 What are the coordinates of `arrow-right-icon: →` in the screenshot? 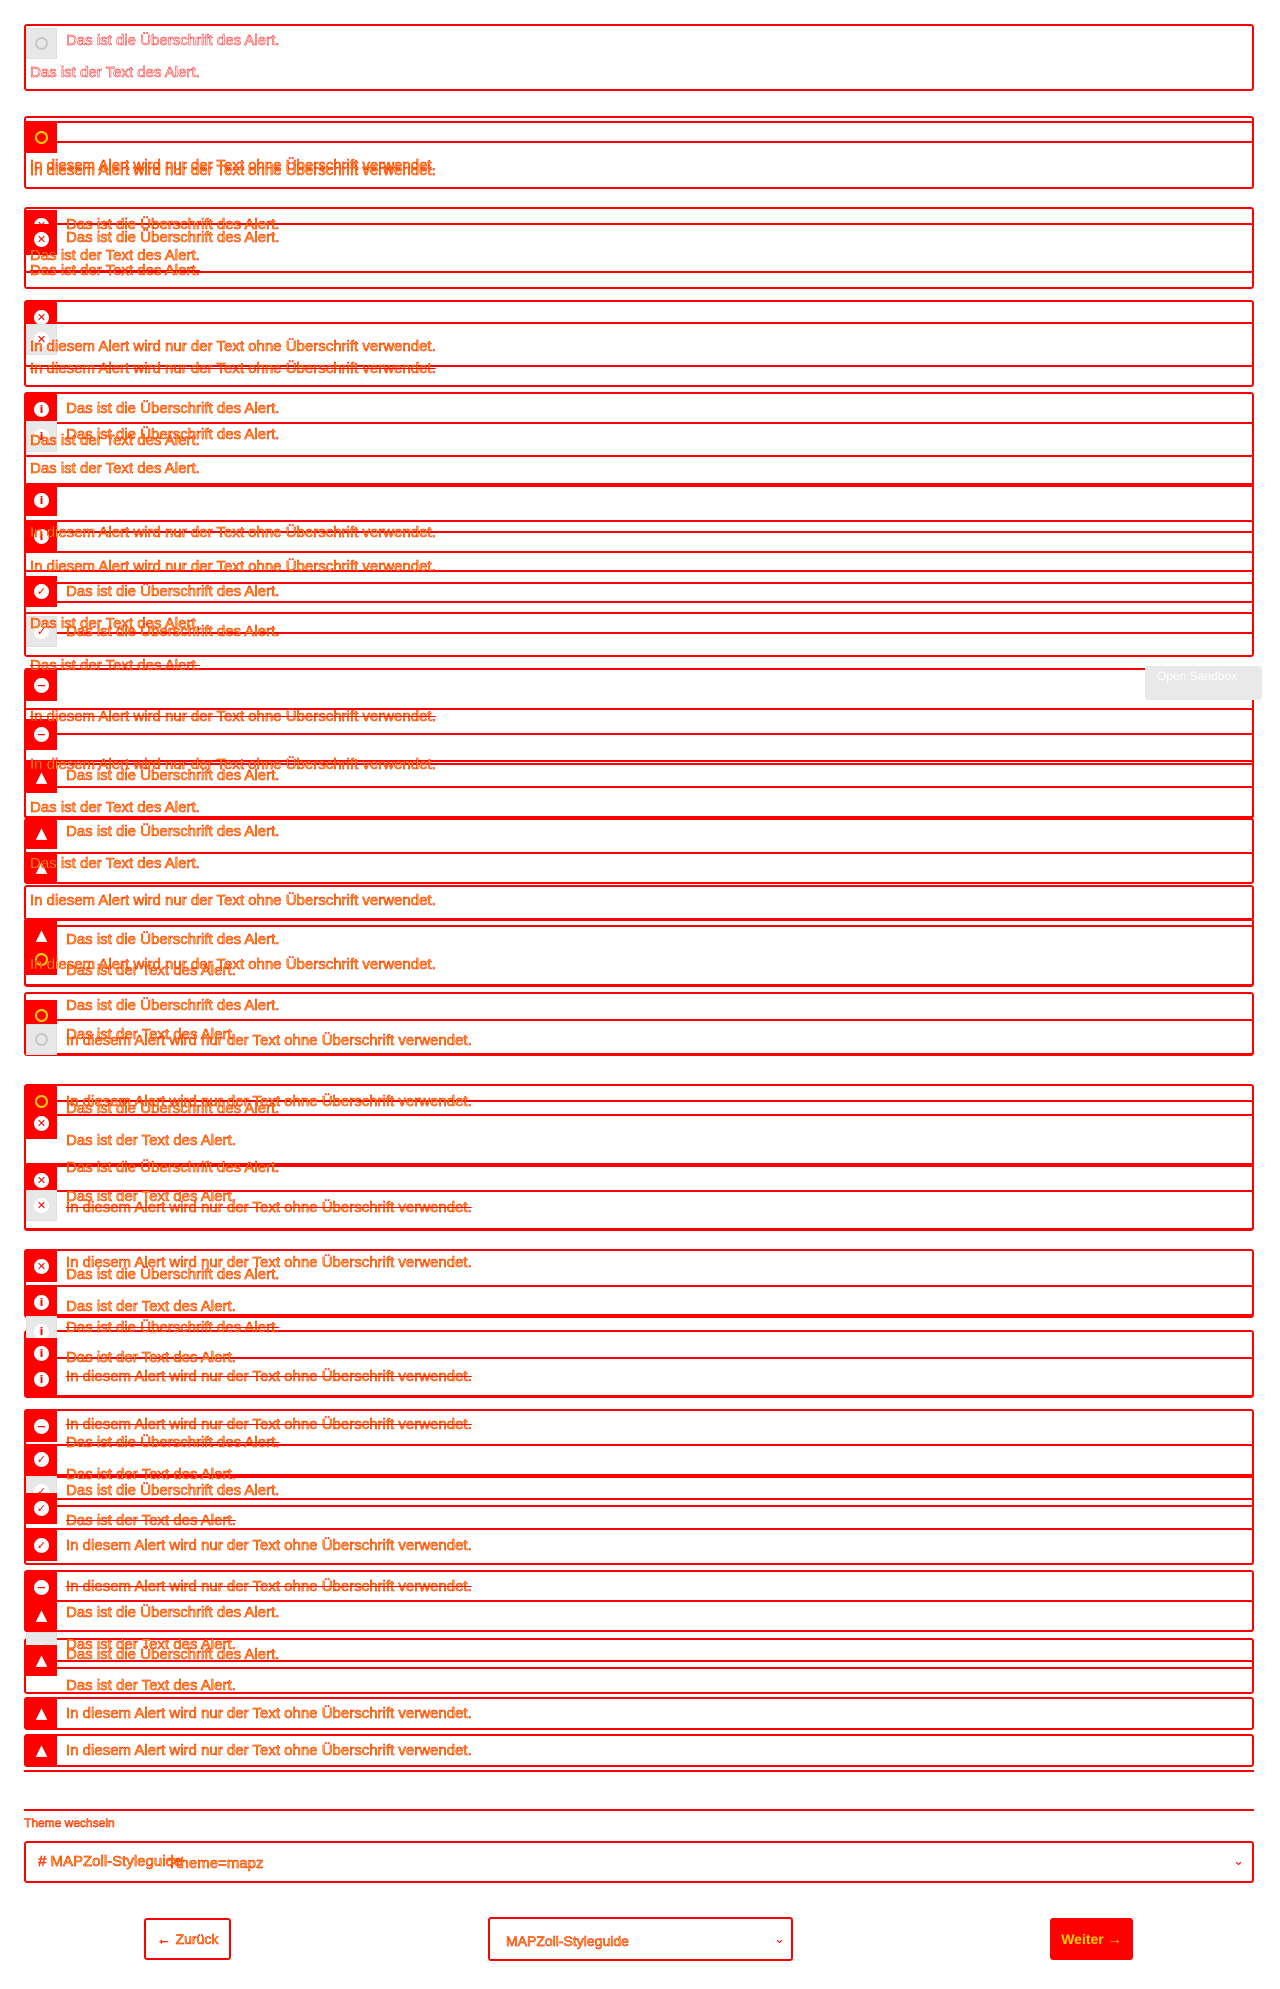 It's located at (1114, 1939).